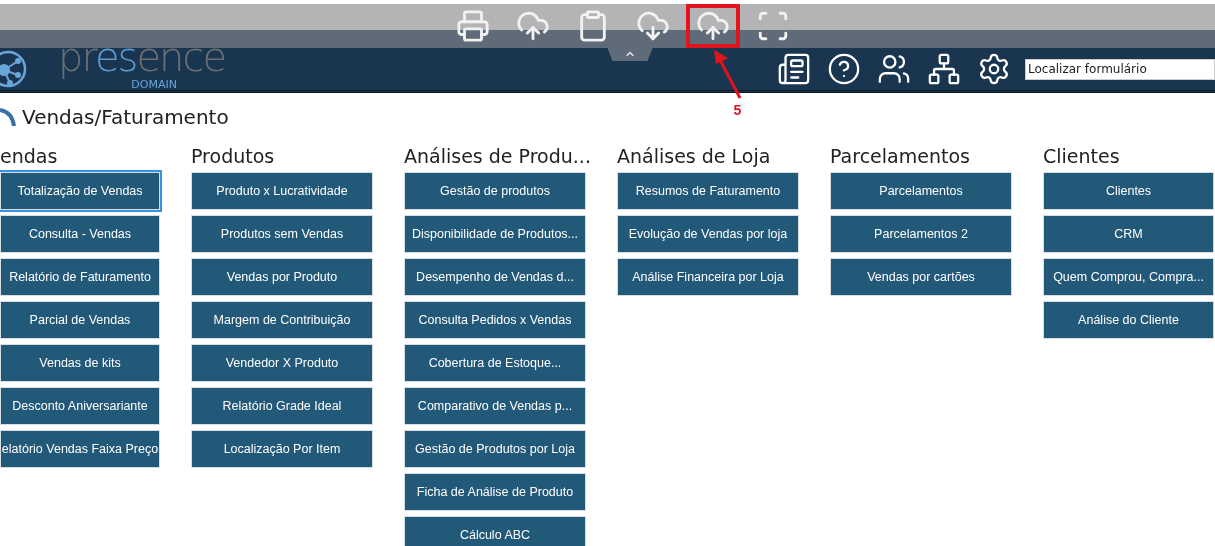  What do you see at coordinates (14, 69) in the screenshot?
I see `logo-icon` at bounding box center [14, 69].